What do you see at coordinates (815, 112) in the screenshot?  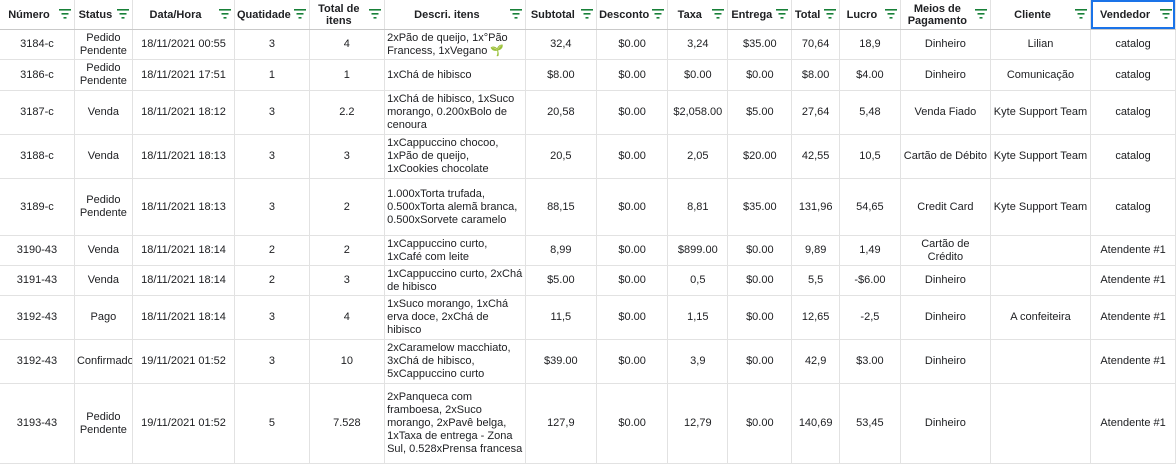 I see `cell-total: 27,64` at bounding box center [815, 112].